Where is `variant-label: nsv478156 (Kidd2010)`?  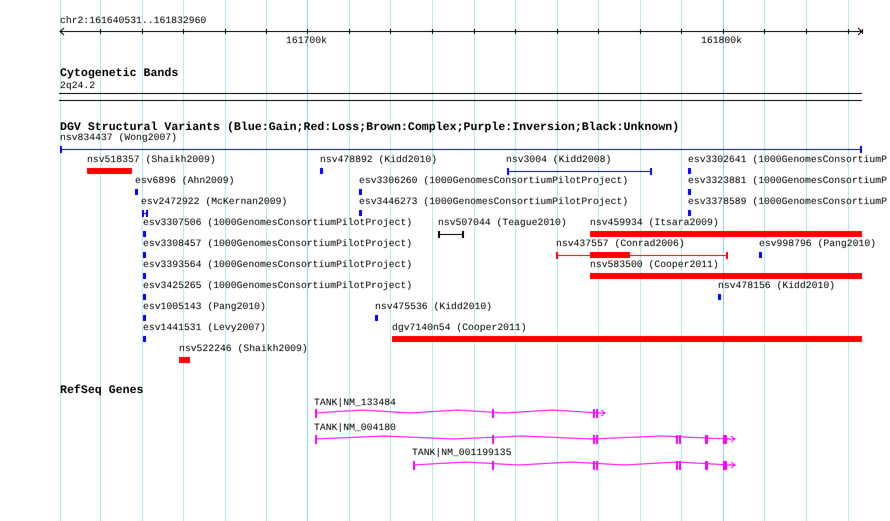
variant-label: nsv478156 (Kidd2010) is located at coordinates (777, 286).